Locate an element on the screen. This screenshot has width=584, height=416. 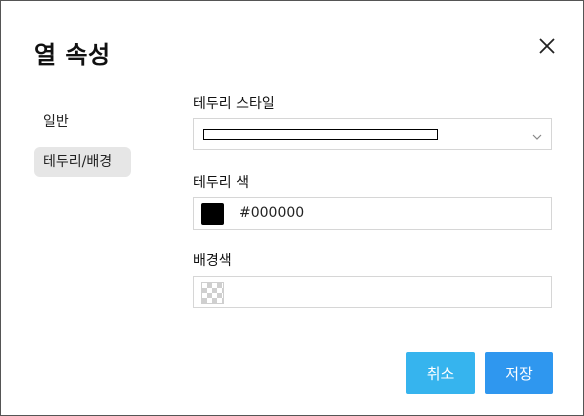
border-style-select is located at coordinates (372, 134).